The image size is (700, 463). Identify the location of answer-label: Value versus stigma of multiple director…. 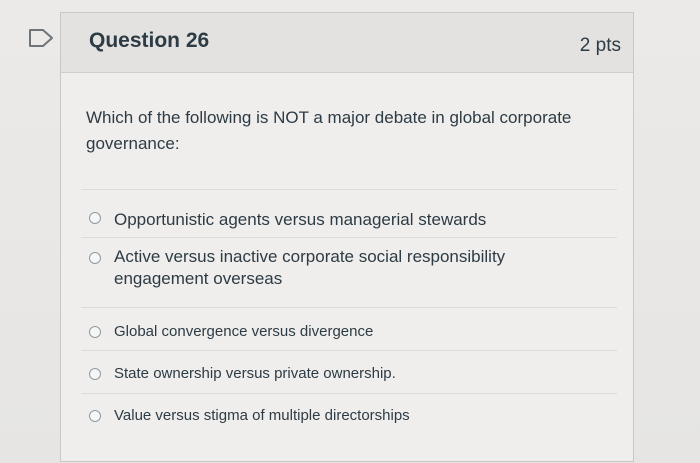
(349, 416).